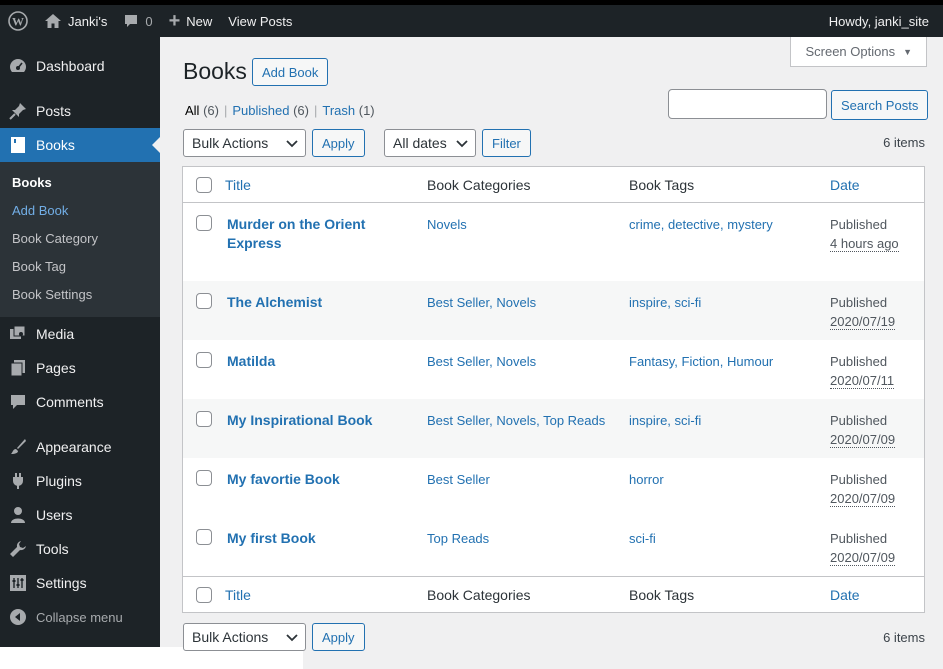 The width and height of the screenshot is (943, 669). Describe the element at coordinates (420, 143) in the screenshot. I see `date-filter-value: All dates` at that location.